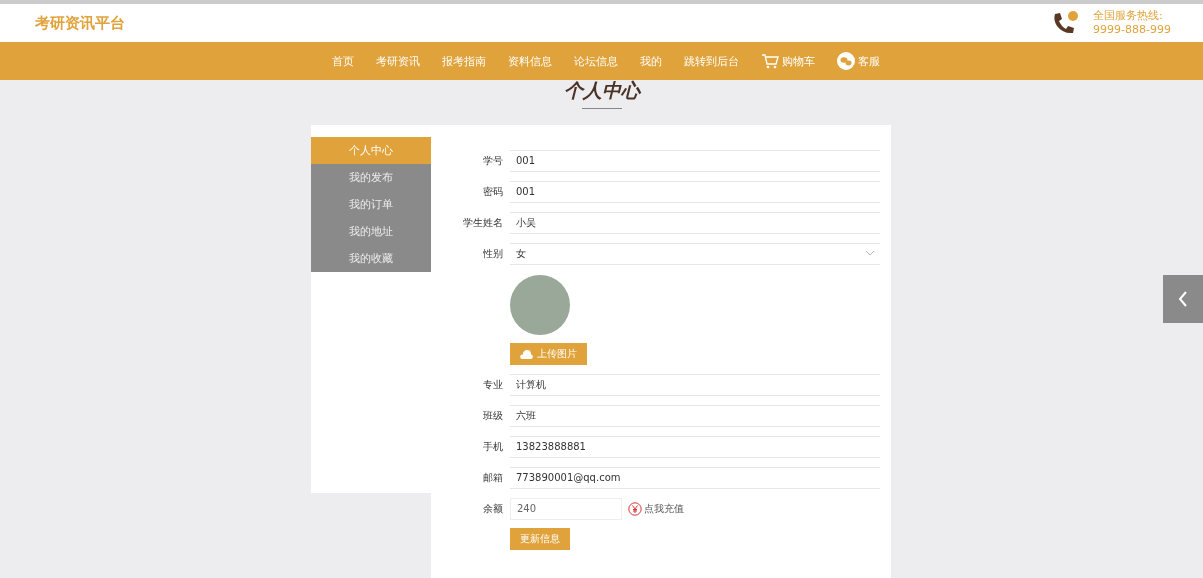  Describe the element at coordinates (80, 23) in the screenshot. I see `site-title: 考研资讯平台` at that location.